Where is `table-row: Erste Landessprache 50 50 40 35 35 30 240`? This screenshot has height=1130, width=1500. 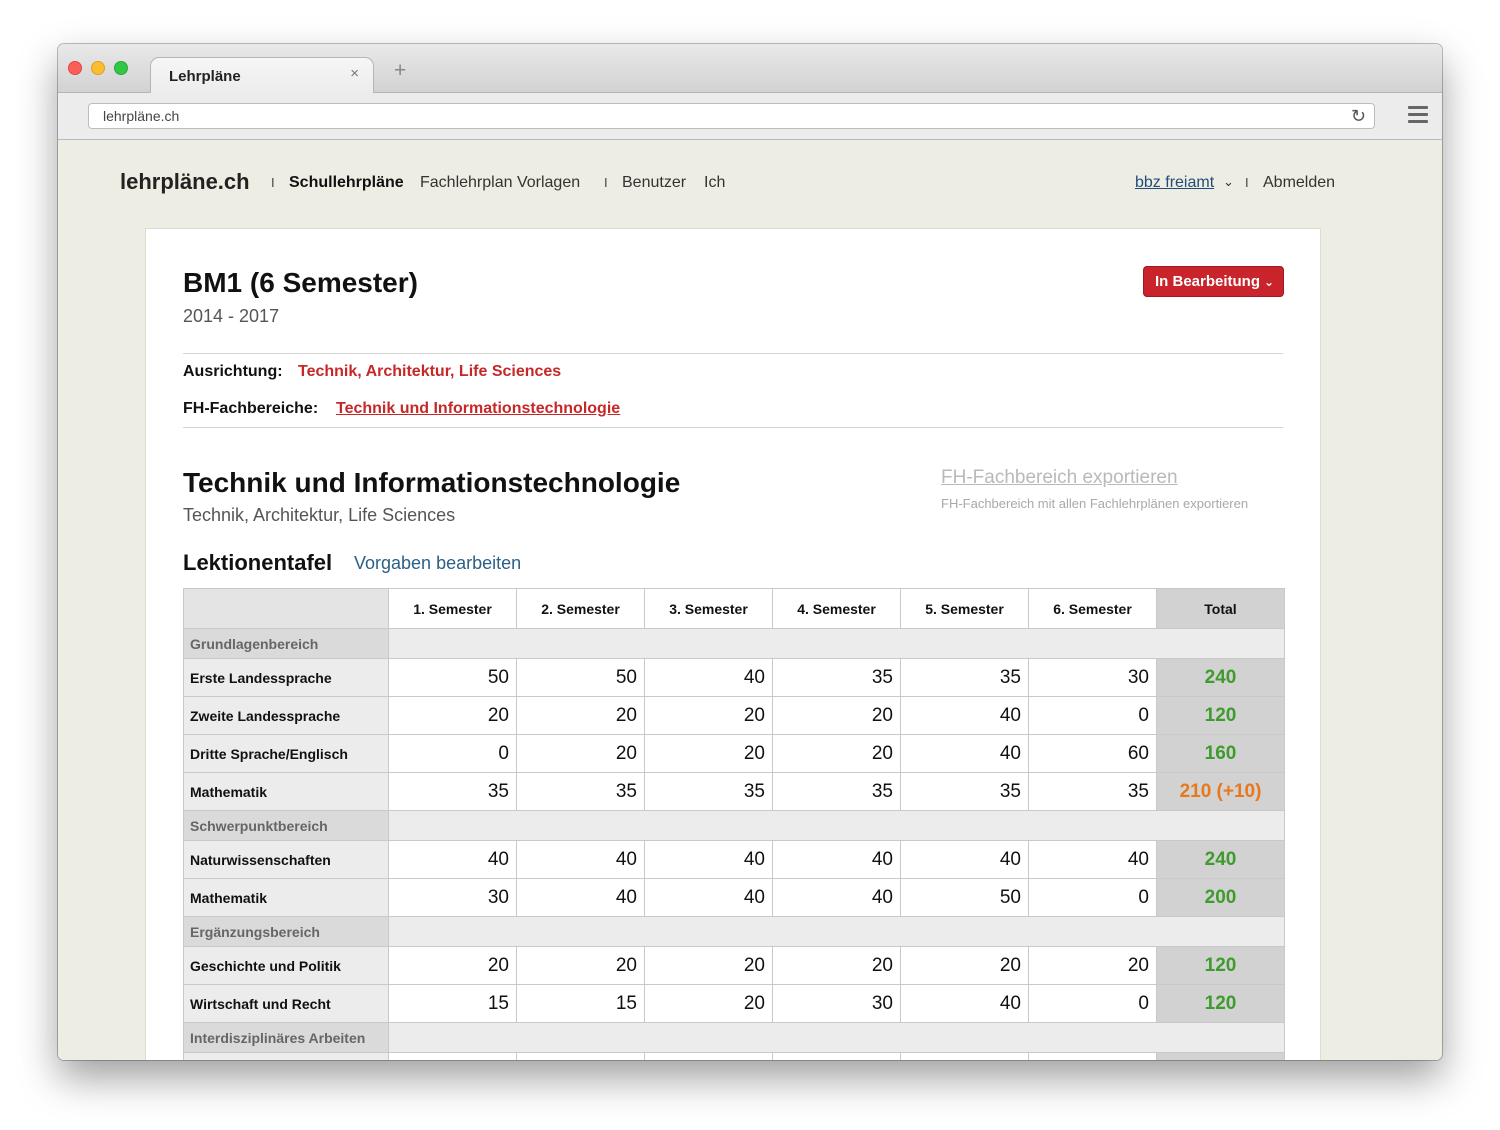
table-row: Erste Landessprache 50 50 40 35 35 30 240 is located at coordinates (734, 677).